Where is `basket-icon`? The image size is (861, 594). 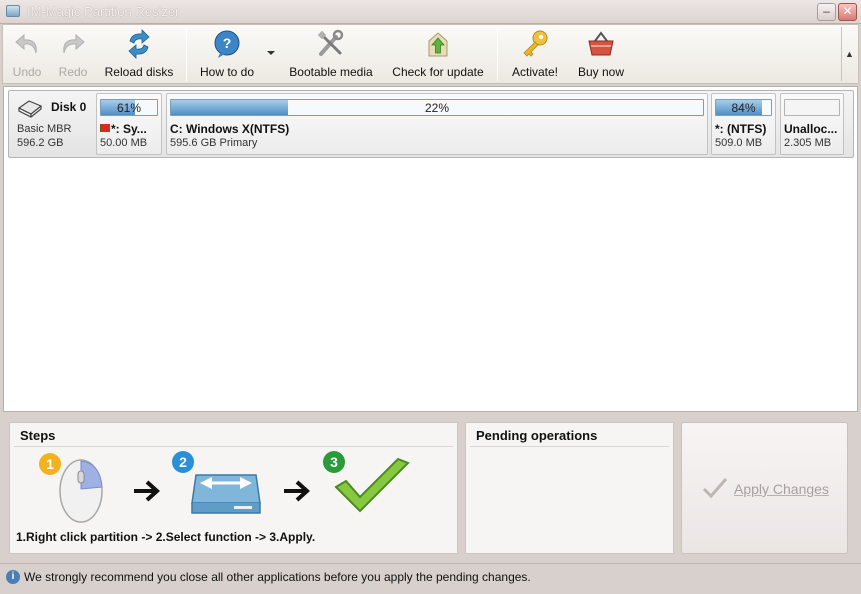 basket-icon is located at coordinates (601, 43).